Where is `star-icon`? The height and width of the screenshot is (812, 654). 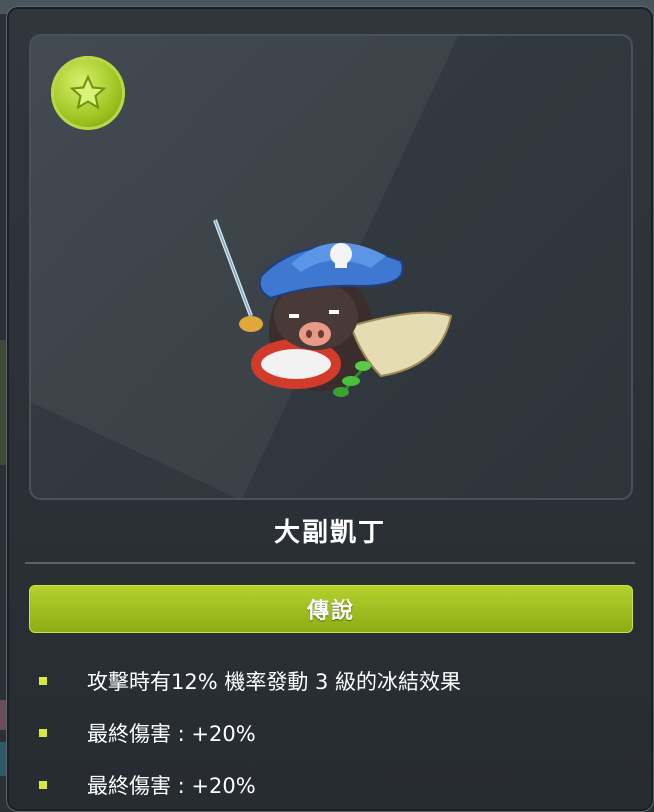
star-icon is located at coordinates (88, 93).